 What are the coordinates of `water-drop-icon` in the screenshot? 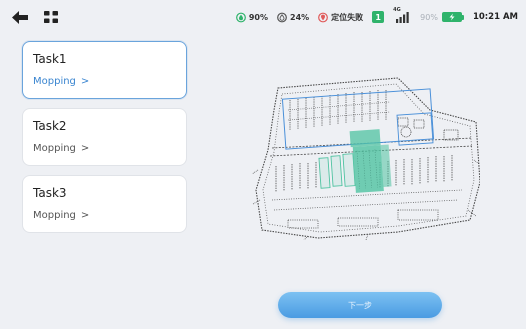 It's located at (240, 17).